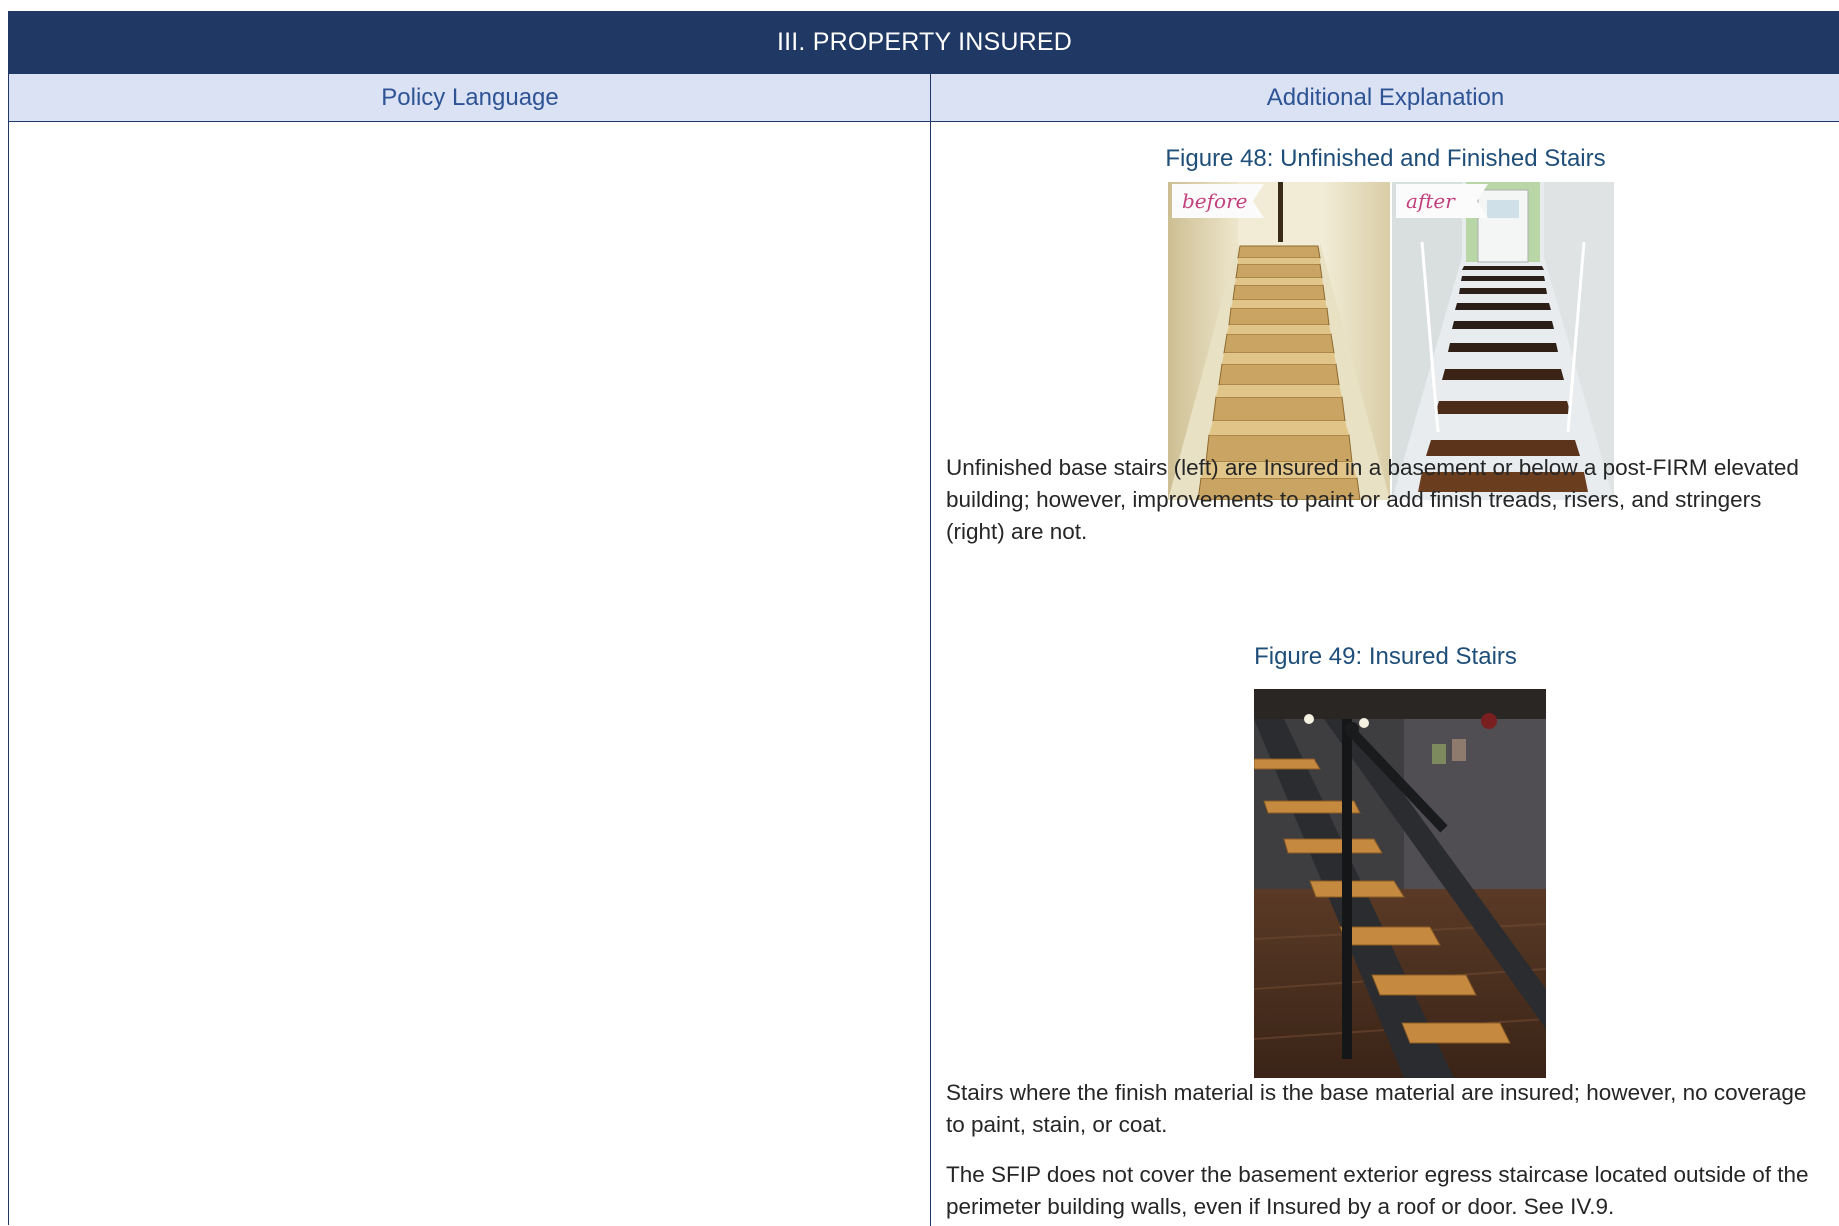 Image resolution: width=1839 pixels, height=1226 pixels. Describe the element at coordinates (924, 97) in the screenshot. I see `column-header-row: Policy Language Additional Explanation` at that location.